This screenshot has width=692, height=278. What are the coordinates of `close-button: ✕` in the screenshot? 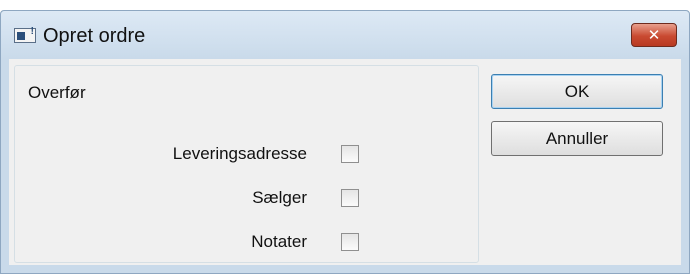 It's located at (654, 35).